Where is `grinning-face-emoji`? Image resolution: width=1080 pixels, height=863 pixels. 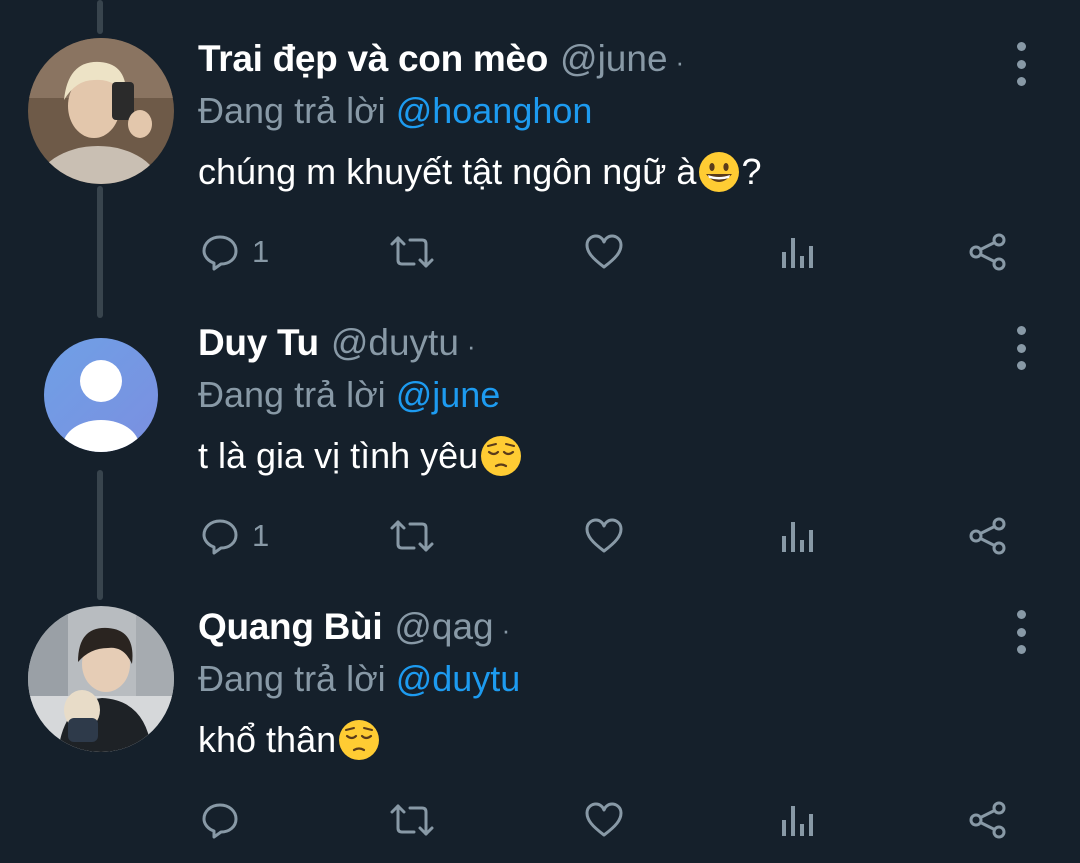 grinning-face-emoji is located at coordinates (719, 172).